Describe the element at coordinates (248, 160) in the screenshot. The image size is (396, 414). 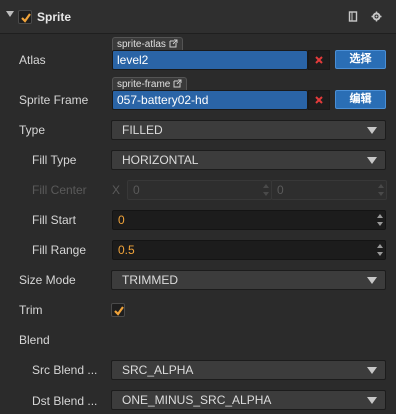
I see `fill-type-select: HORIZONTAL` at that location.